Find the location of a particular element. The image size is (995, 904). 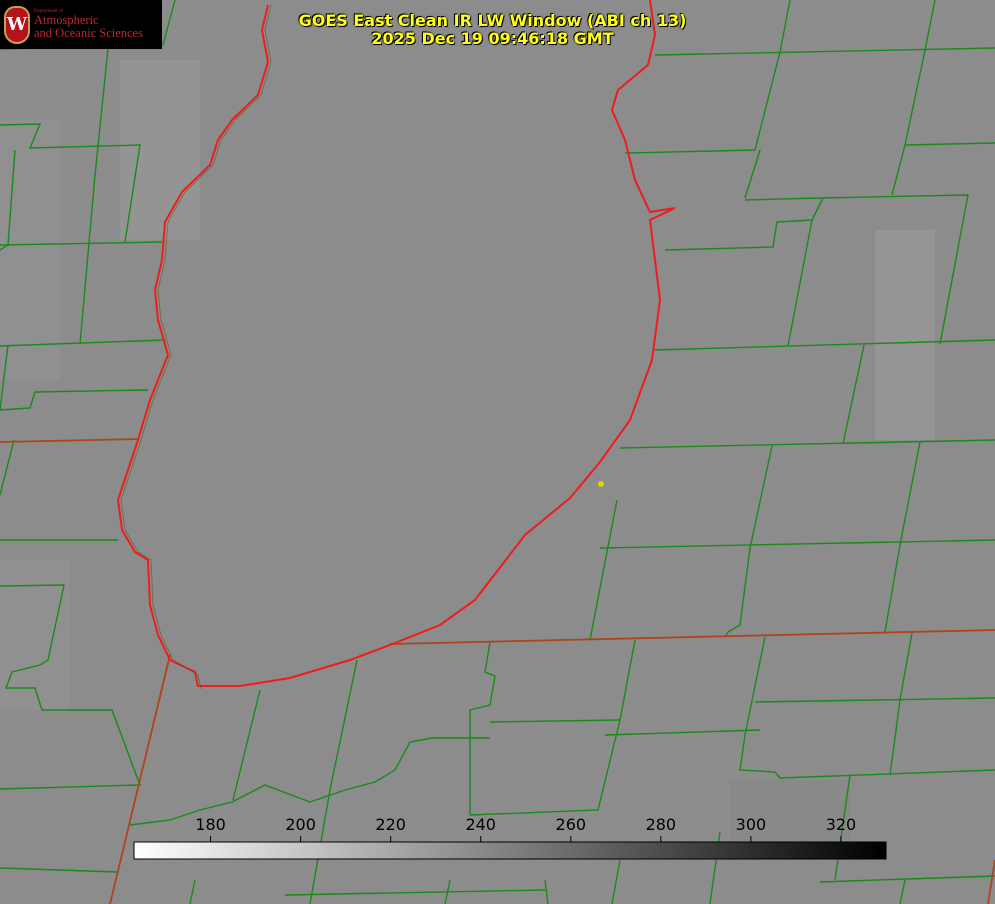

colorbar-tick-label: 200 is located at coordinates (300, 824).